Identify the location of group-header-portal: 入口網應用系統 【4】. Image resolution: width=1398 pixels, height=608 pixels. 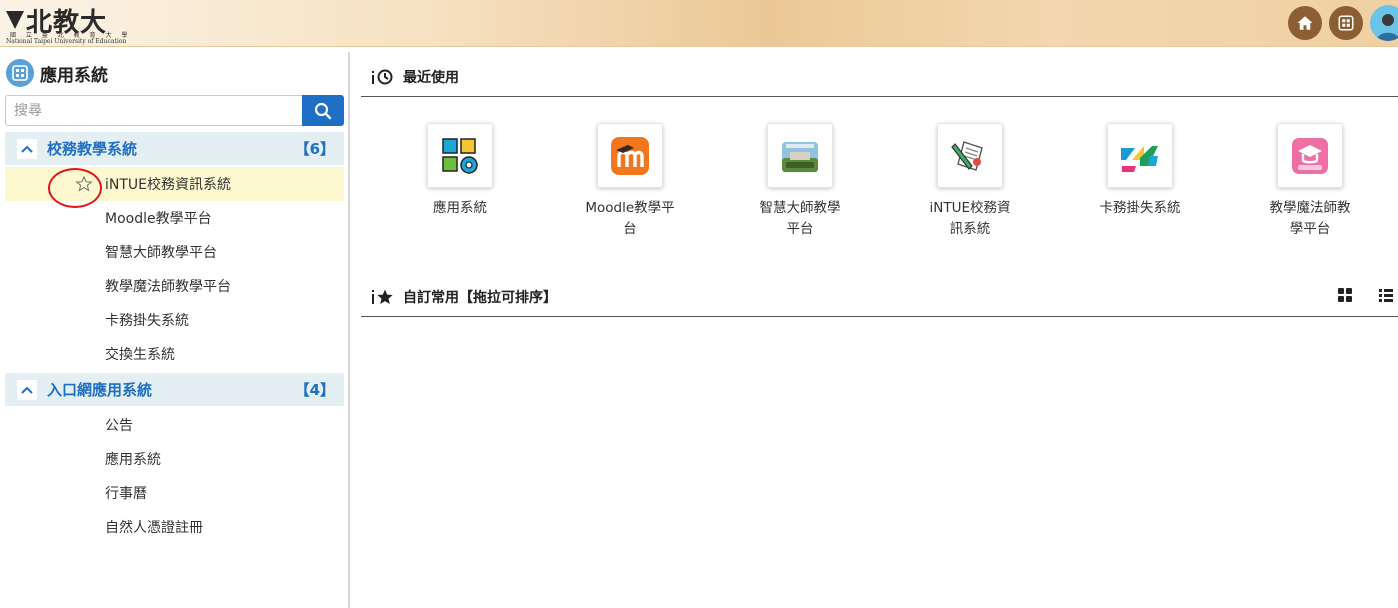
(174, 389).